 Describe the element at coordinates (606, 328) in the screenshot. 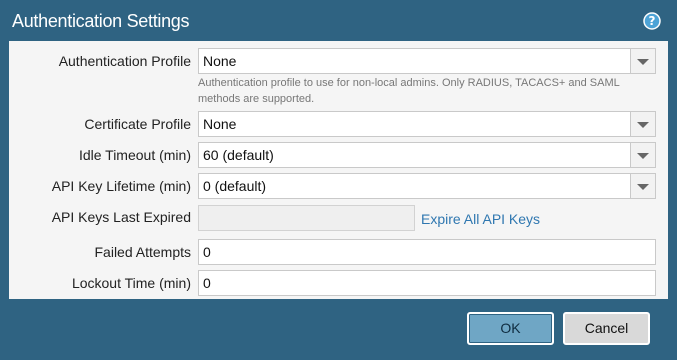

I see `cancel-button: Cancel` at that location.